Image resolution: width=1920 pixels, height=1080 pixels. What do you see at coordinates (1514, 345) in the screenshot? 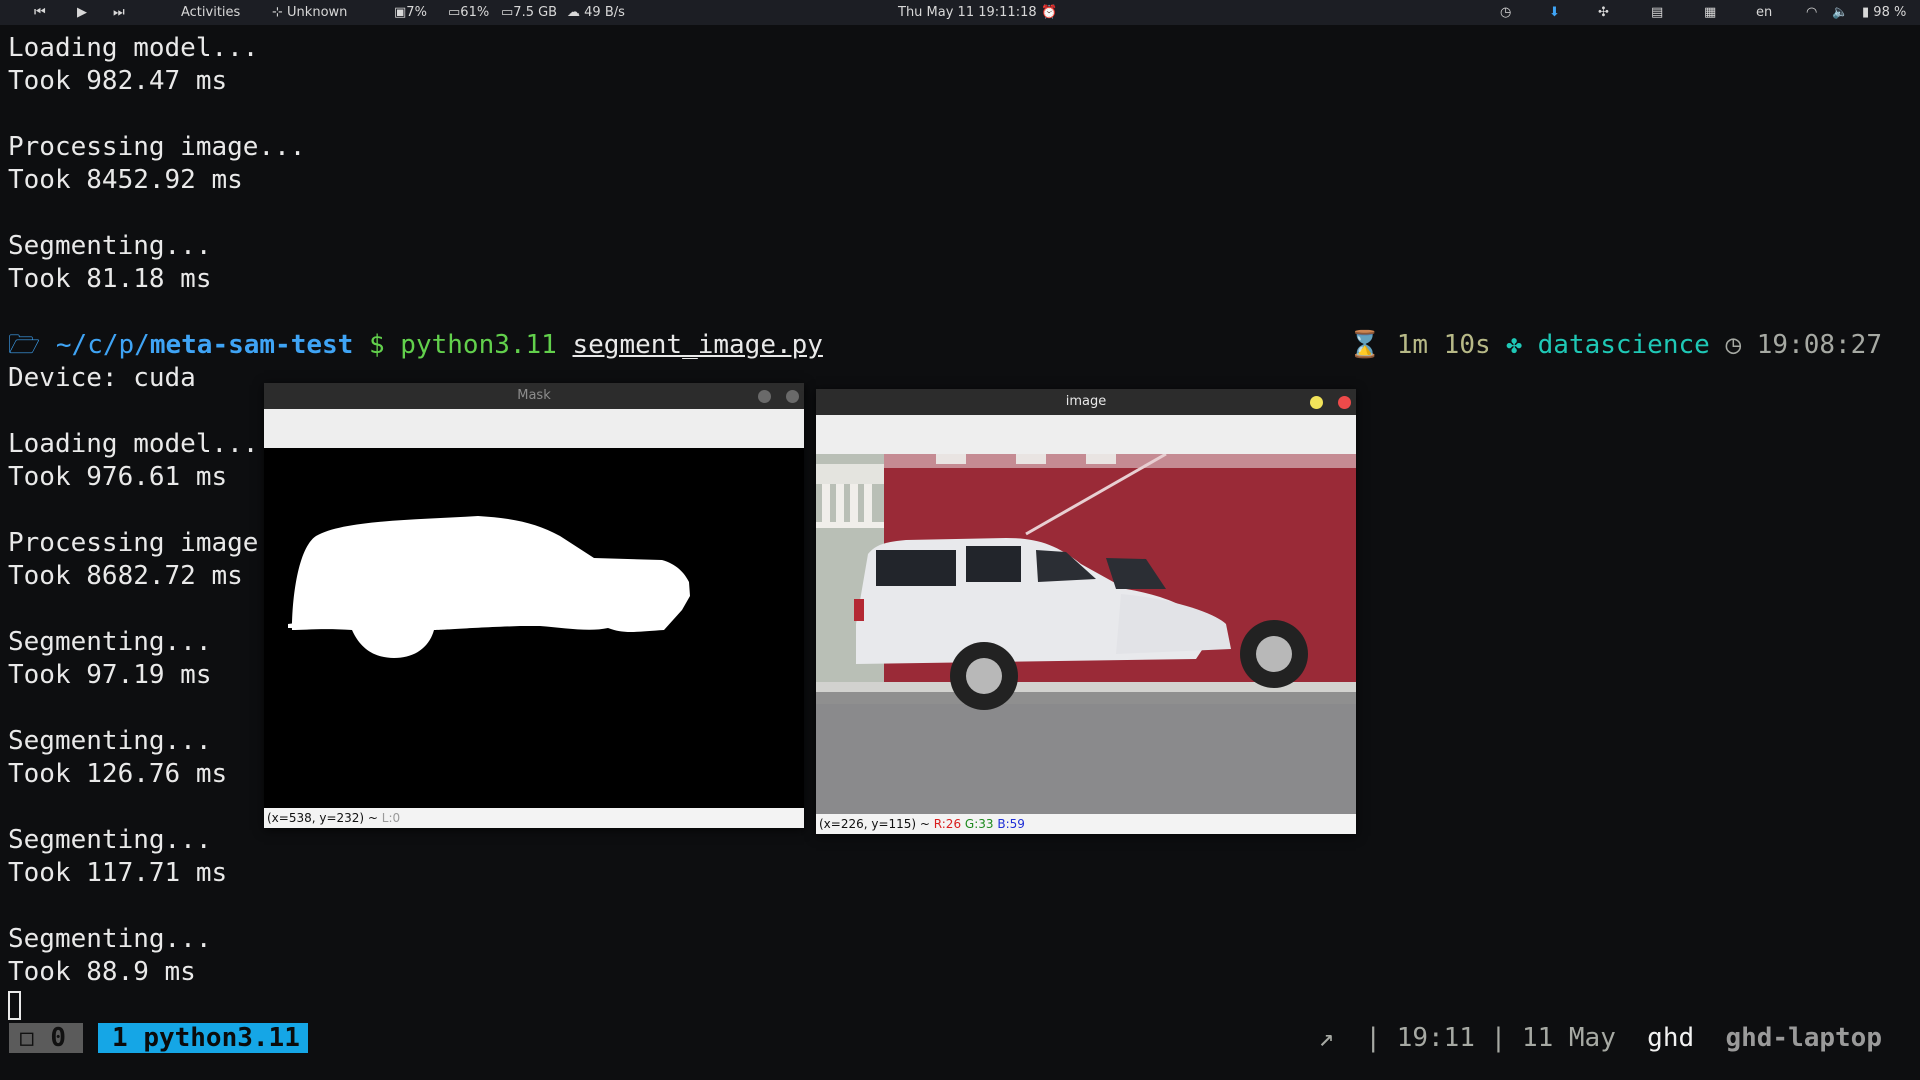
I see `python-icon: ✤` at bounding box center [1514, 345].